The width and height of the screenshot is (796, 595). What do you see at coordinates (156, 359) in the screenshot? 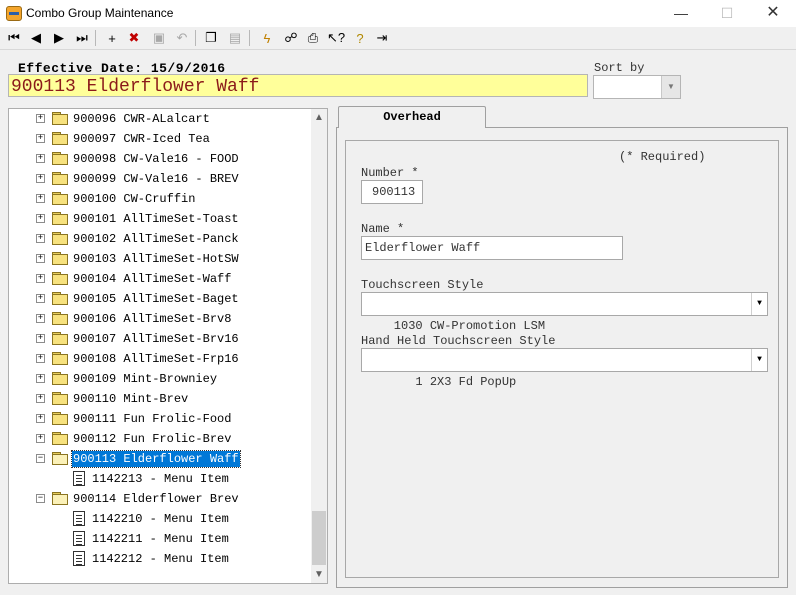
I see `tree-node-label: 900108 AllTimeSet-Frp16` at bounding box center [156, 359].